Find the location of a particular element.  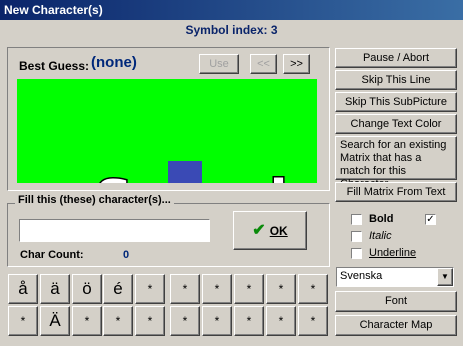

font-button: Font is located at coordinates (396, 301).